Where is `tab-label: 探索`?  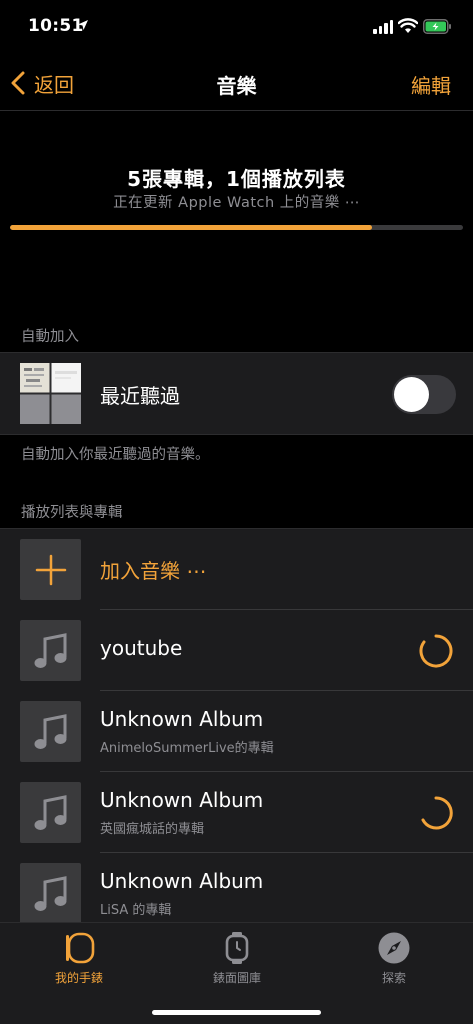 tab-label: 探索 is located at coordinates (393, 978).